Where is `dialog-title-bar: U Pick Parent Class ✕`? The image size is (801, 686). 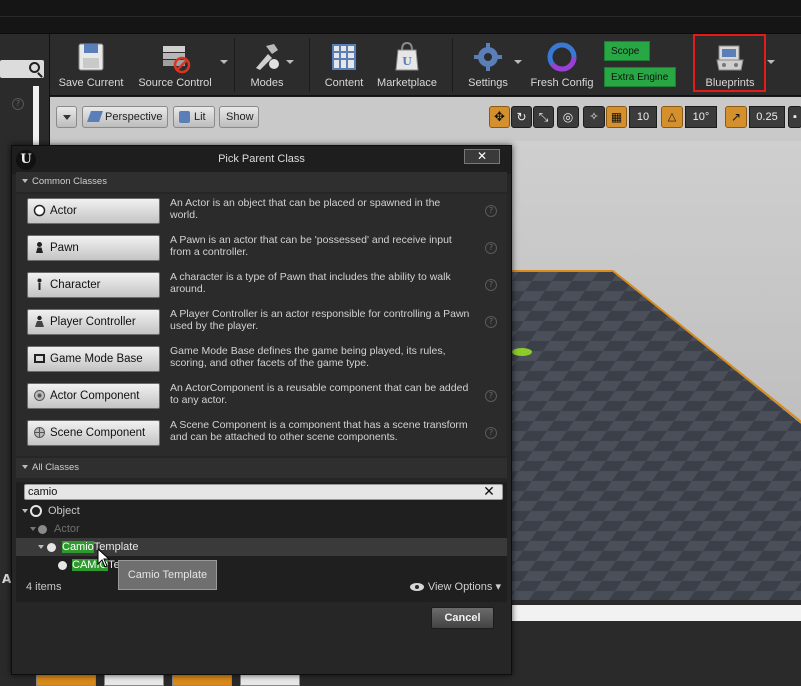
dialog-title-bar: U Pick Parent Class ✕ is located at coordinates (261, 160).